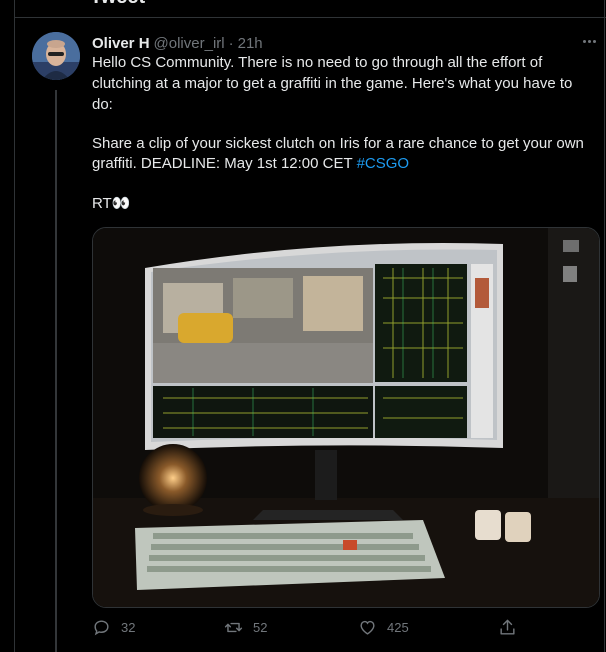  What do you see at coordinates (189, 43) in the screenshot?
I see `author-handle: @oliver_irl` at bounding box center [189, 43].